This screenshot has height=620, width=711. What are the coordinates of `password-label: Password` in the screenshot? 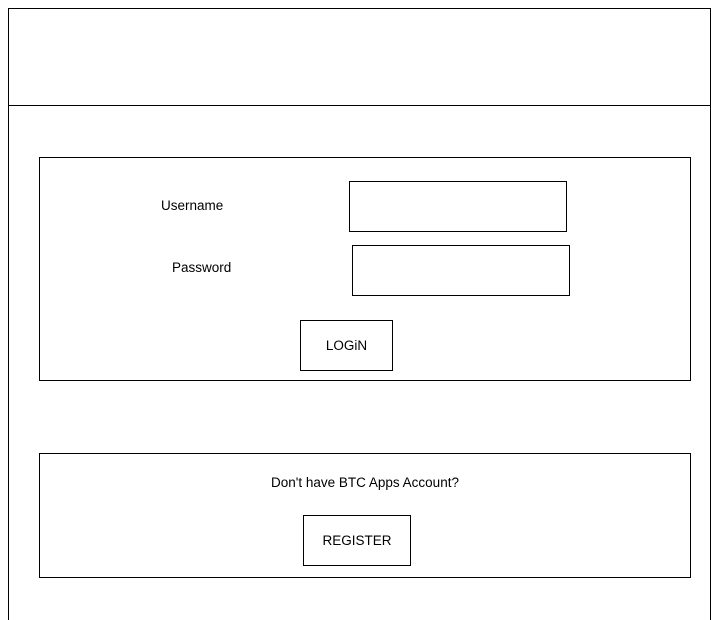 It's located at (202, 267).